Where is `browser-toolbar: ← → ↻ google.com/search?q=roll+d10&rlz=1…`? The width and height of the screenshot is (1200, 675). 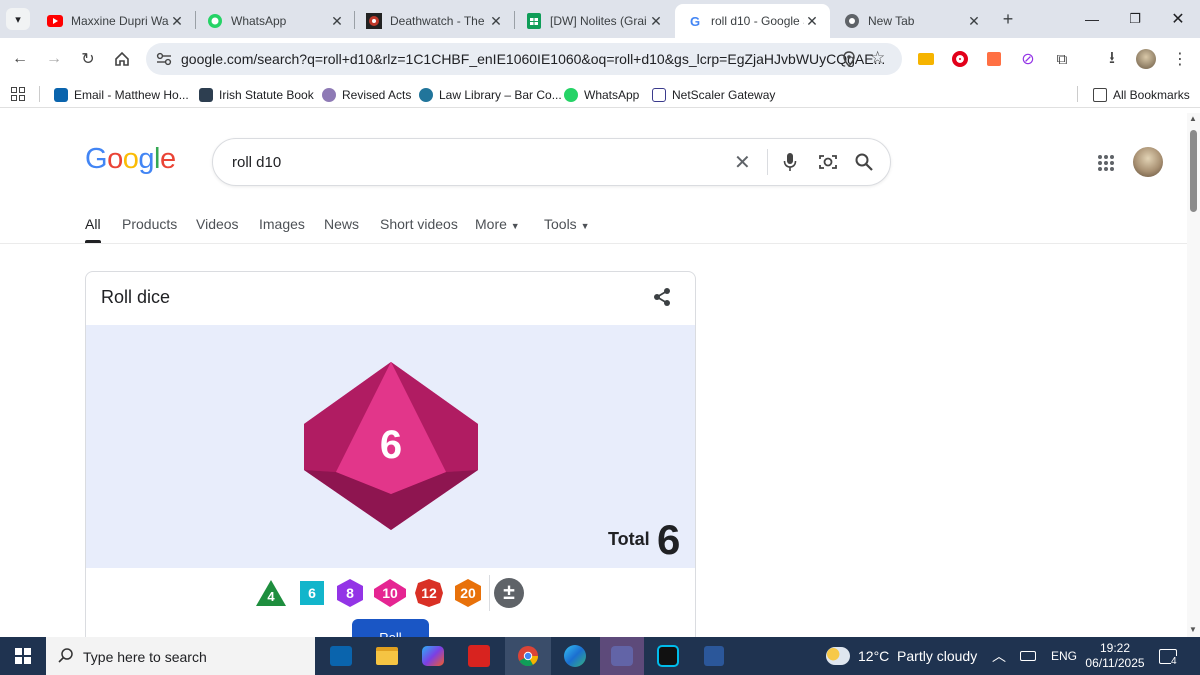 browser-toolbar: ← → ↻ google.com/search?q=roll+d10&rlz=1… is located at coordinates (600, 59).